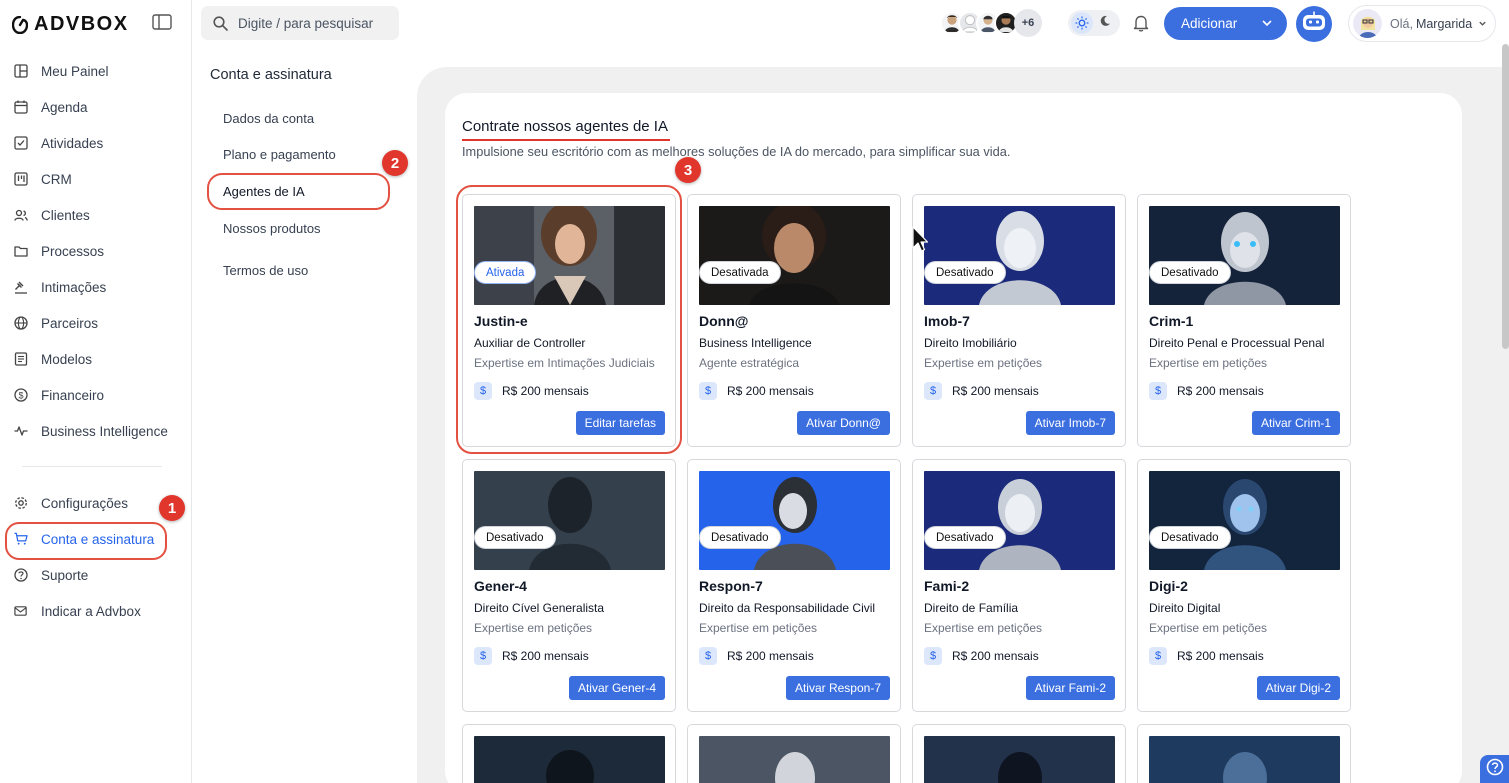 Image resolution: width=1509 pixels, height=783 pixels. Describe the element at coordinates (96, 359) in the screenshot. I see `sidebar-item-modelos: Modelos` at that location.